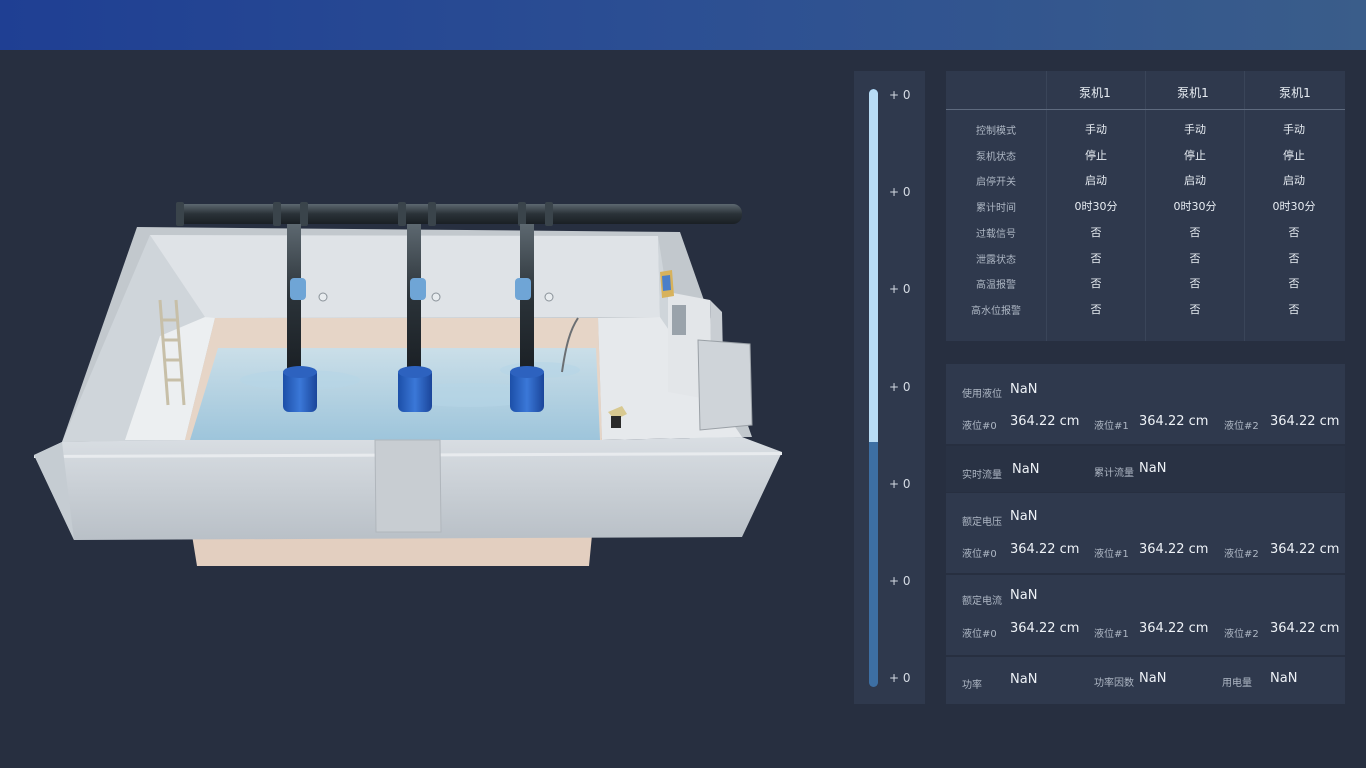 Image resolution: width=1366 pixels, height=768 pixels. I want to click on level-2-value: 364.22 cm, so click(1305, 421).